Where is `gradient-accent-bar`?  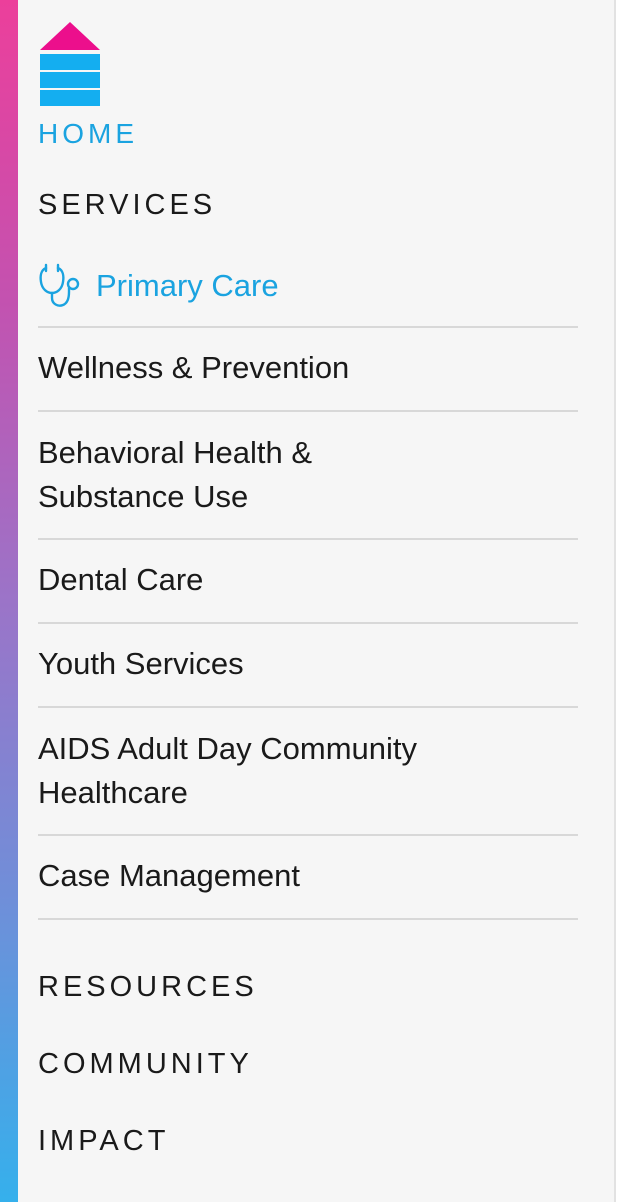 gradient-accent-bar is located at coordinates (9, 601).